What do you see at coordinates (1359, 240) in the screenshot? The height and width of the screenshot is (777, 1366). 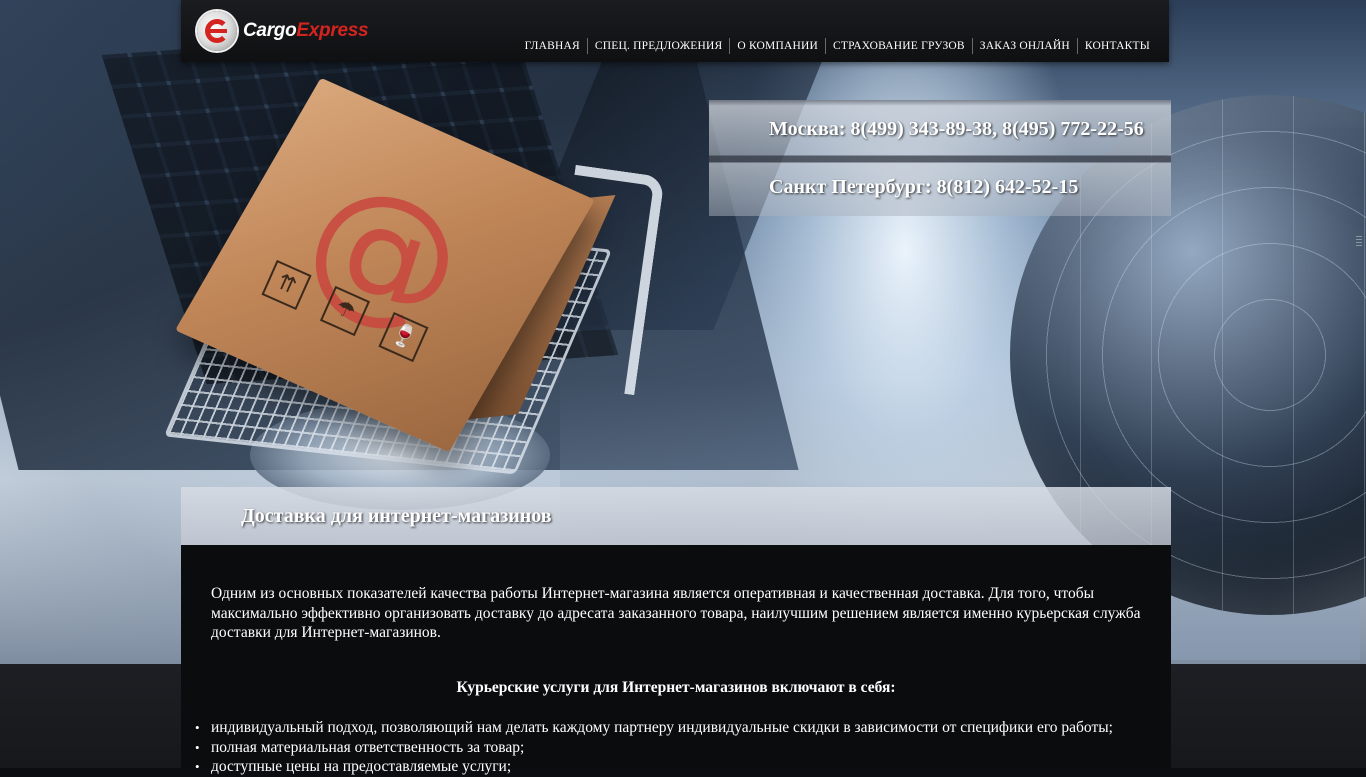 I see `scrollbar-grip` at bounding box center [1359, 240].